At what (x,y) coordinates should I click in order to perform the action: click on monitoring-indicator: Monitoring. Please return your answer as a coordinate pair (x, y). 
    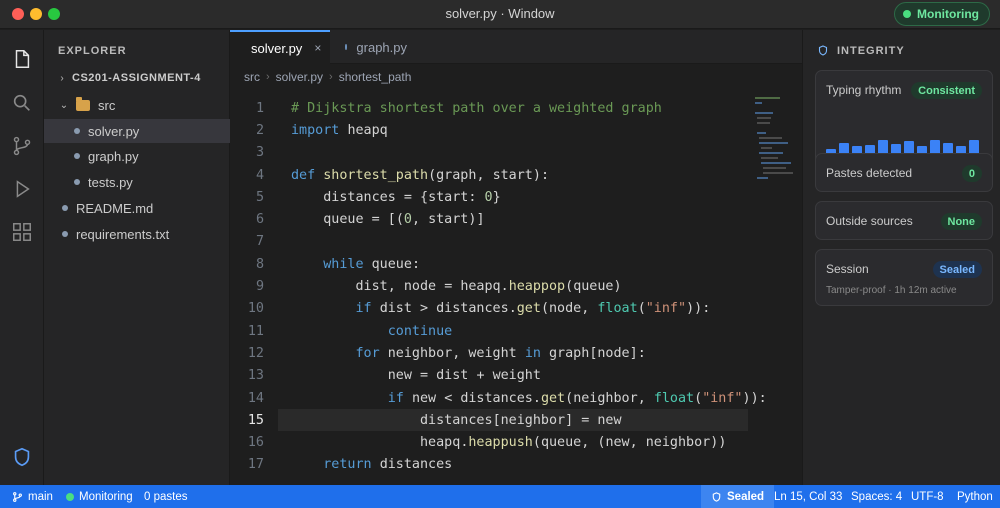
    Looking at the image, I should click on (99, 496).